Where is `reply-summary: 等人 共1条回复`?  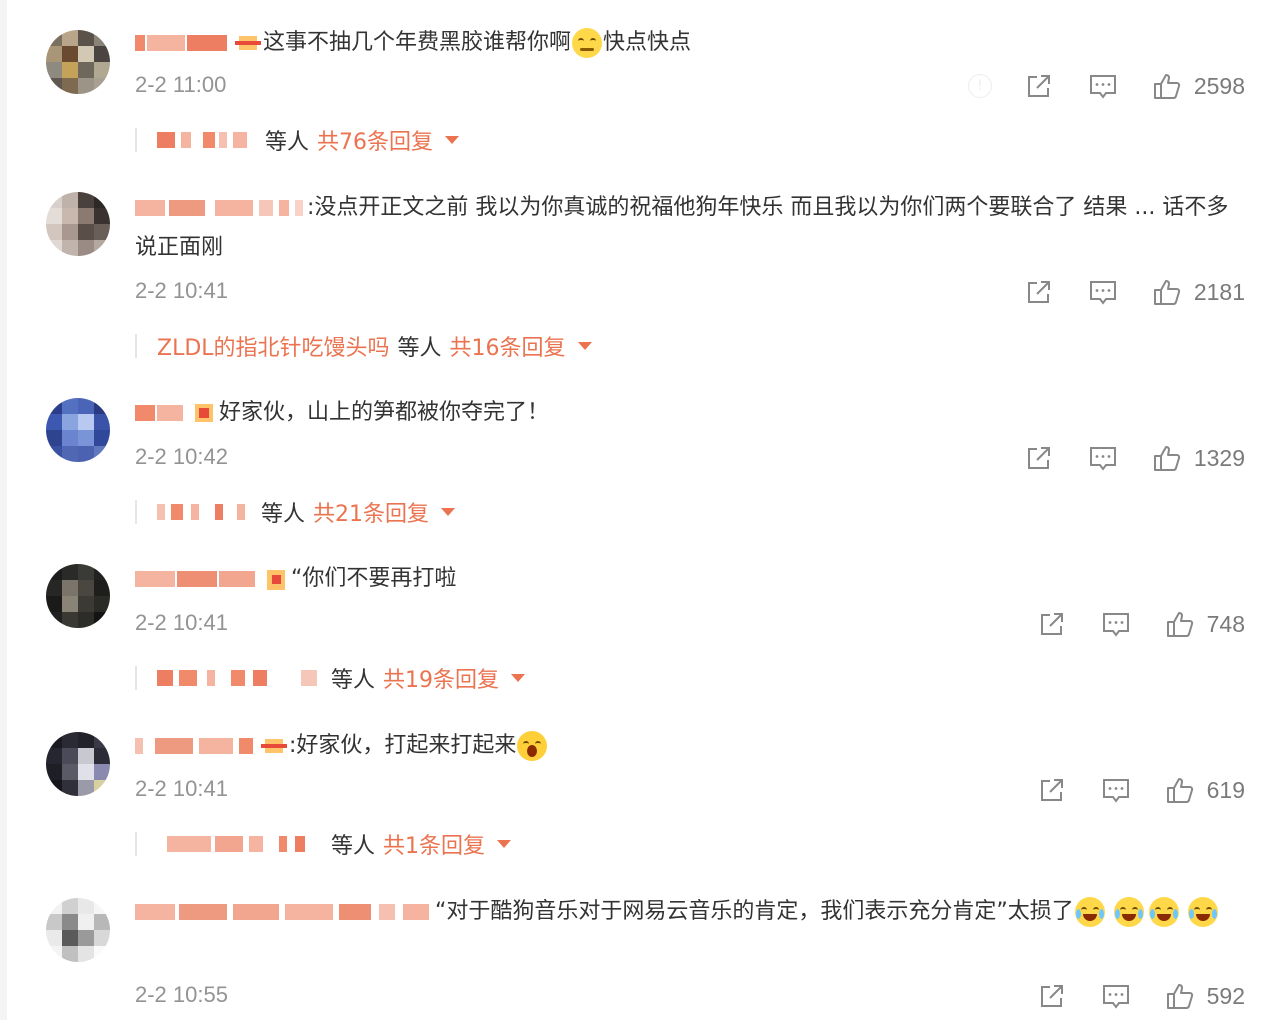
reply-summary: 等人 共1条回复 is located at coordinates (323, 844).